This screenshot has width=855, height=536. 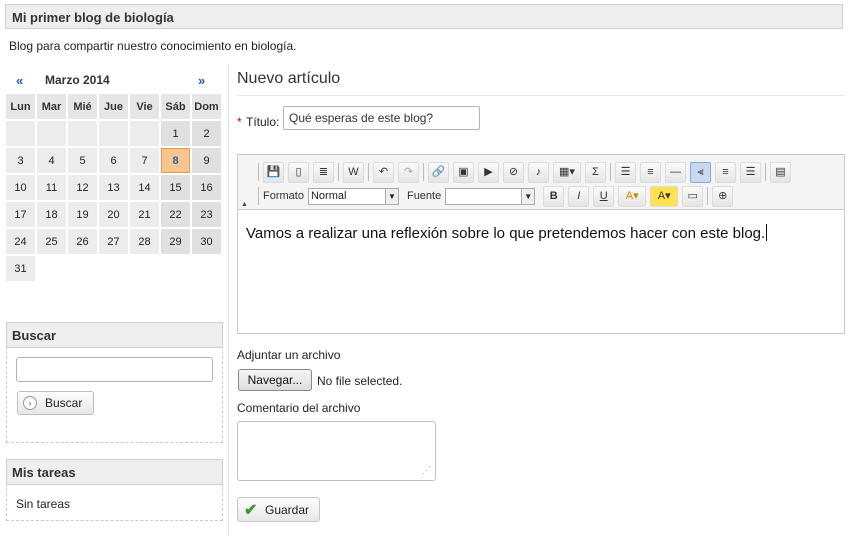 I want to click on search-heading: Buscar, so click(x=34, y=335).